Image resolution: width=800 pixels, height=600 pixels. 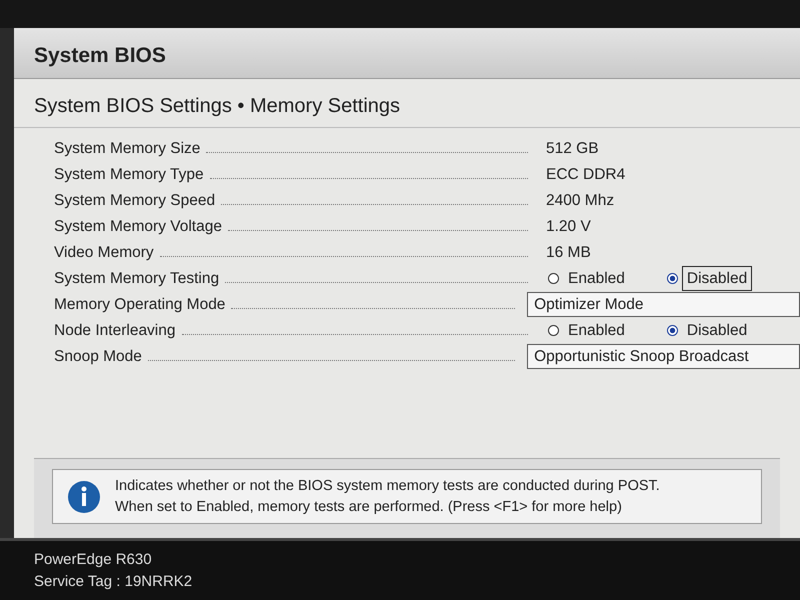 I want to click on setting-label: System Memory Speed, so click(x=135, y=200).